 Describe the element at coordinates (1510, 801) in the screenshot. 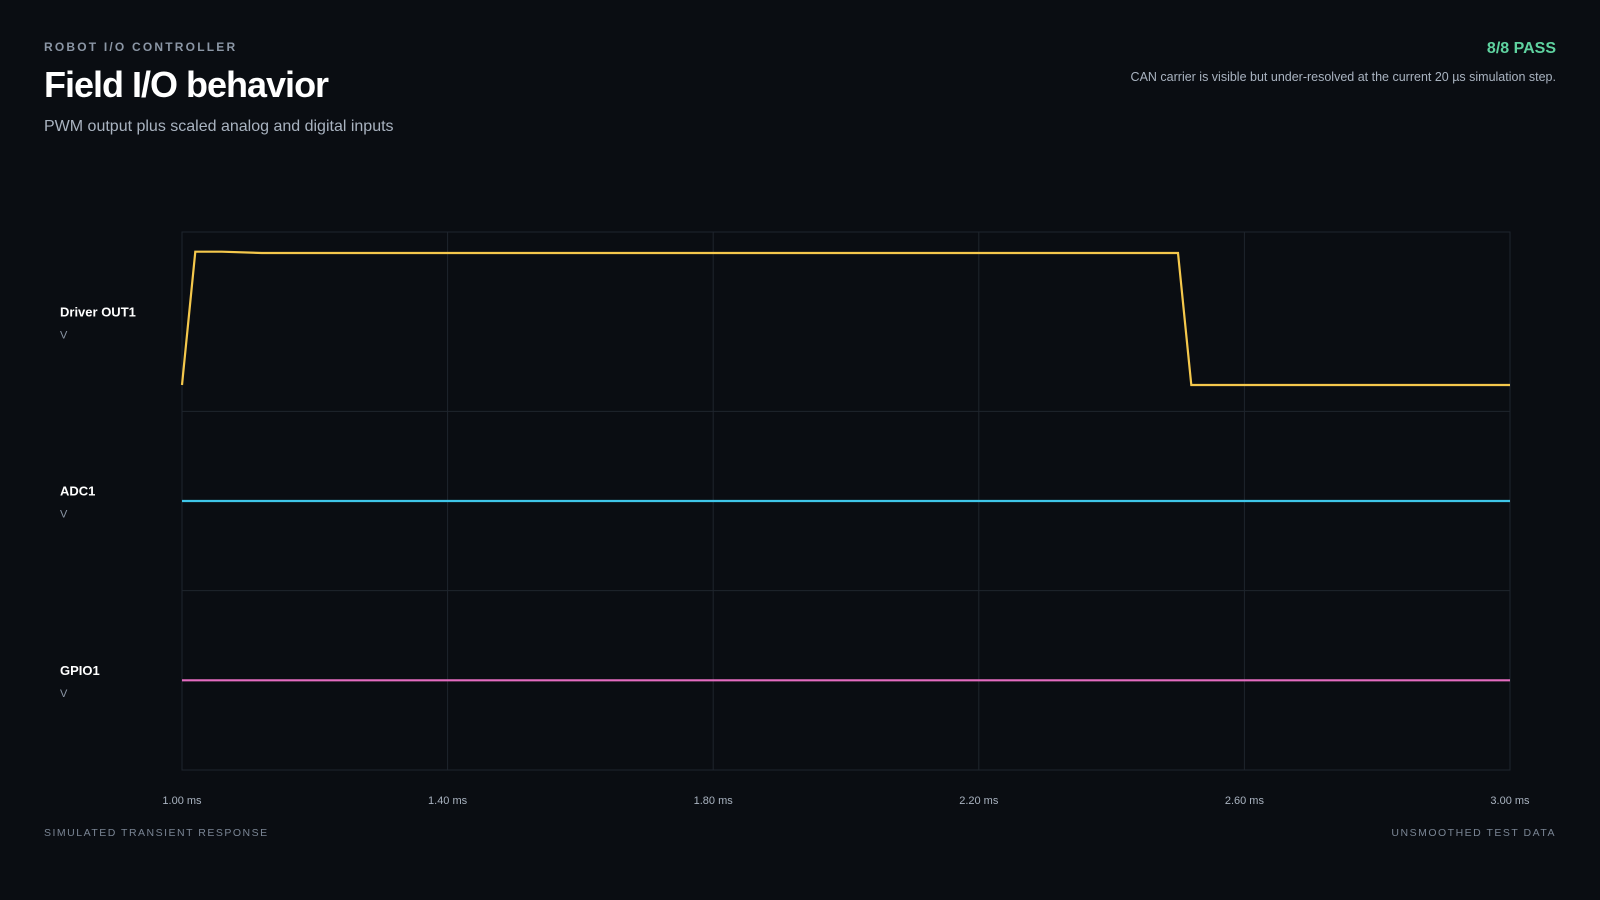

I see `x-tick-label: 3.00 ms` at that location.